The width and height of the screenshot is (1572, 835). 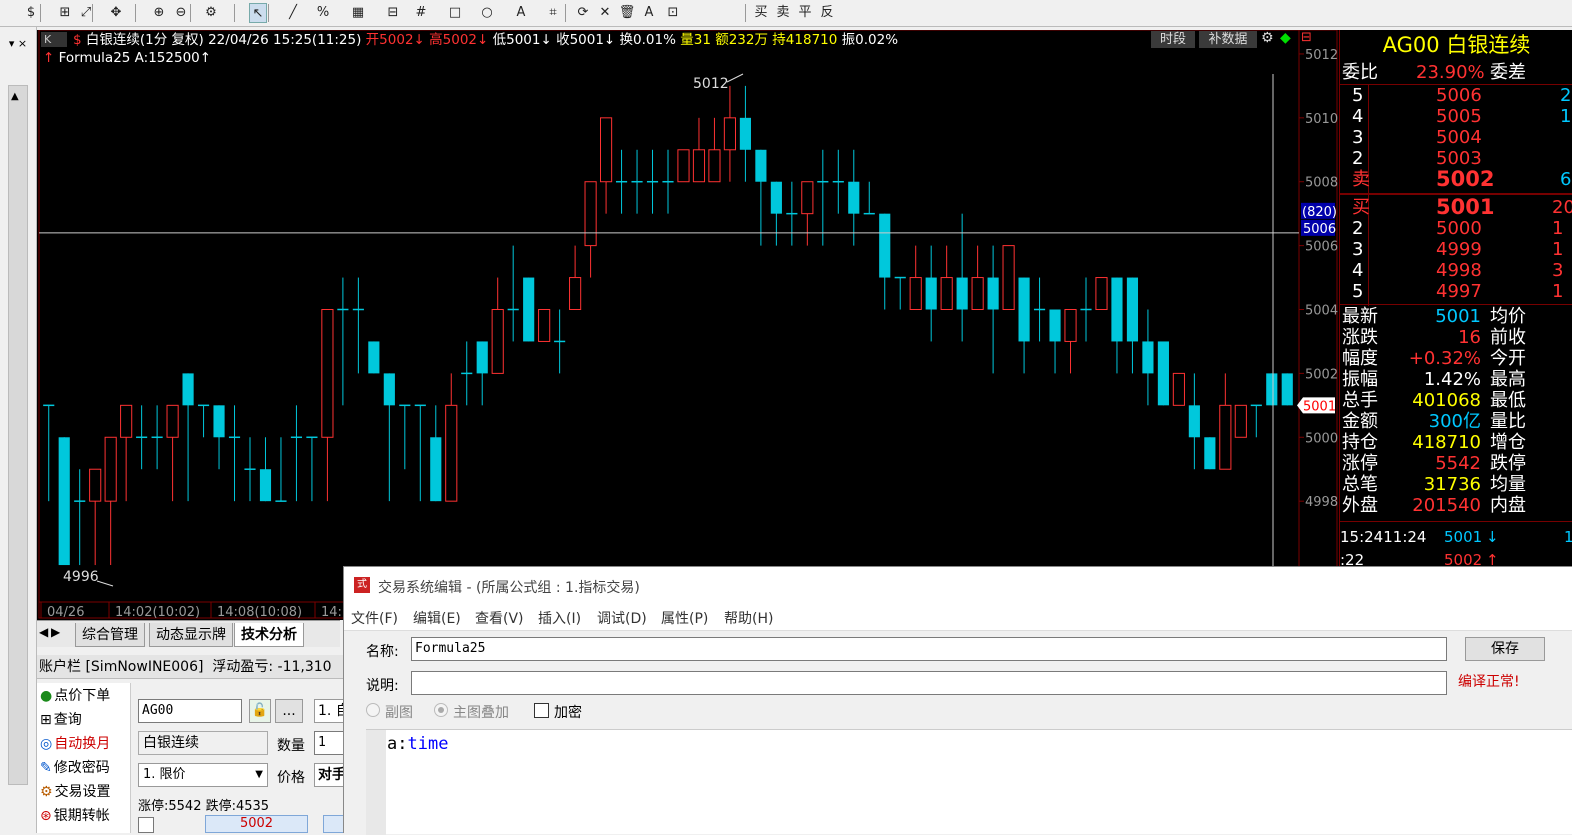 I want to click on high-value: 高5002↓, so click(x=459, y=40).